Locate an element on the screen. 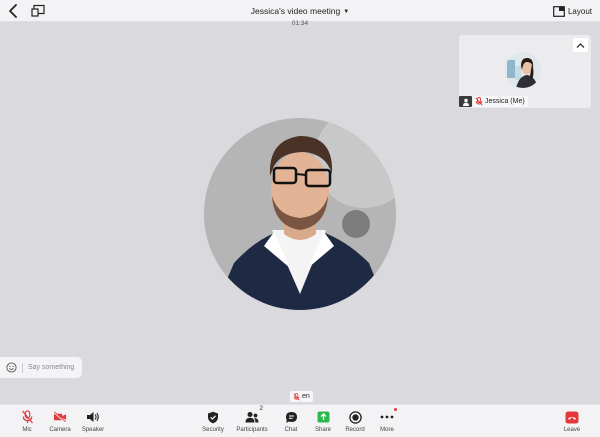 This screenshot has width=600, height=437. language-code: en is located at coordinates (306, 396).